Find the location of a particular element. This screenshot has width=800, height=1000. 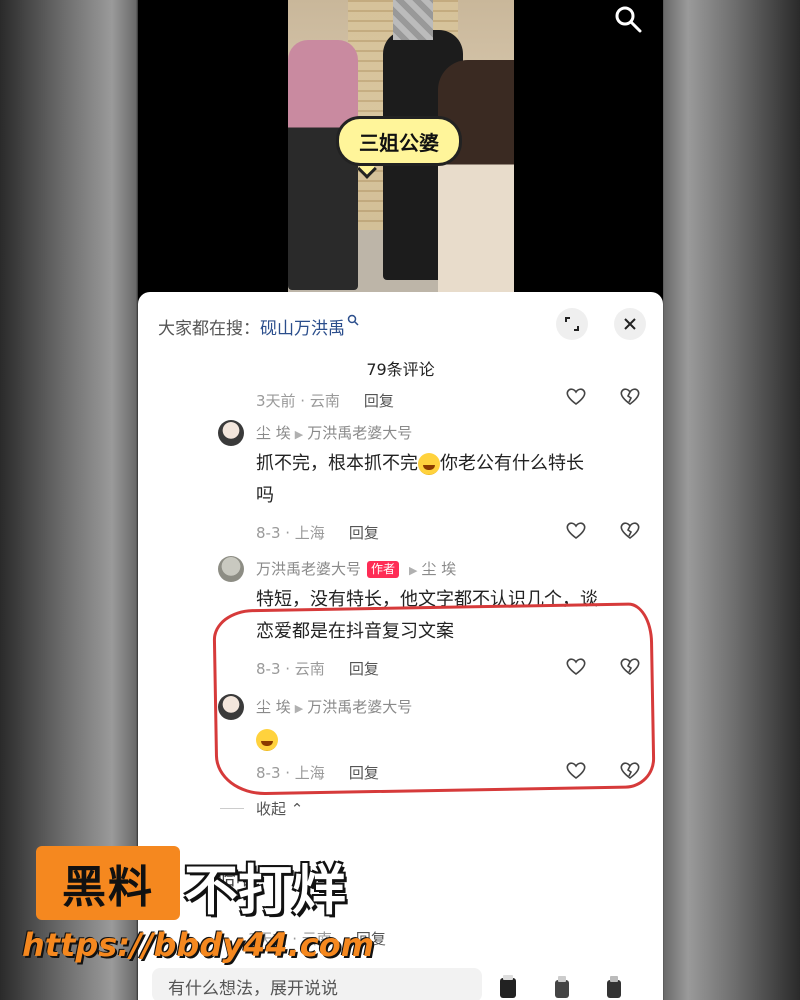

video-person-left is located at coordinates (323, 165).